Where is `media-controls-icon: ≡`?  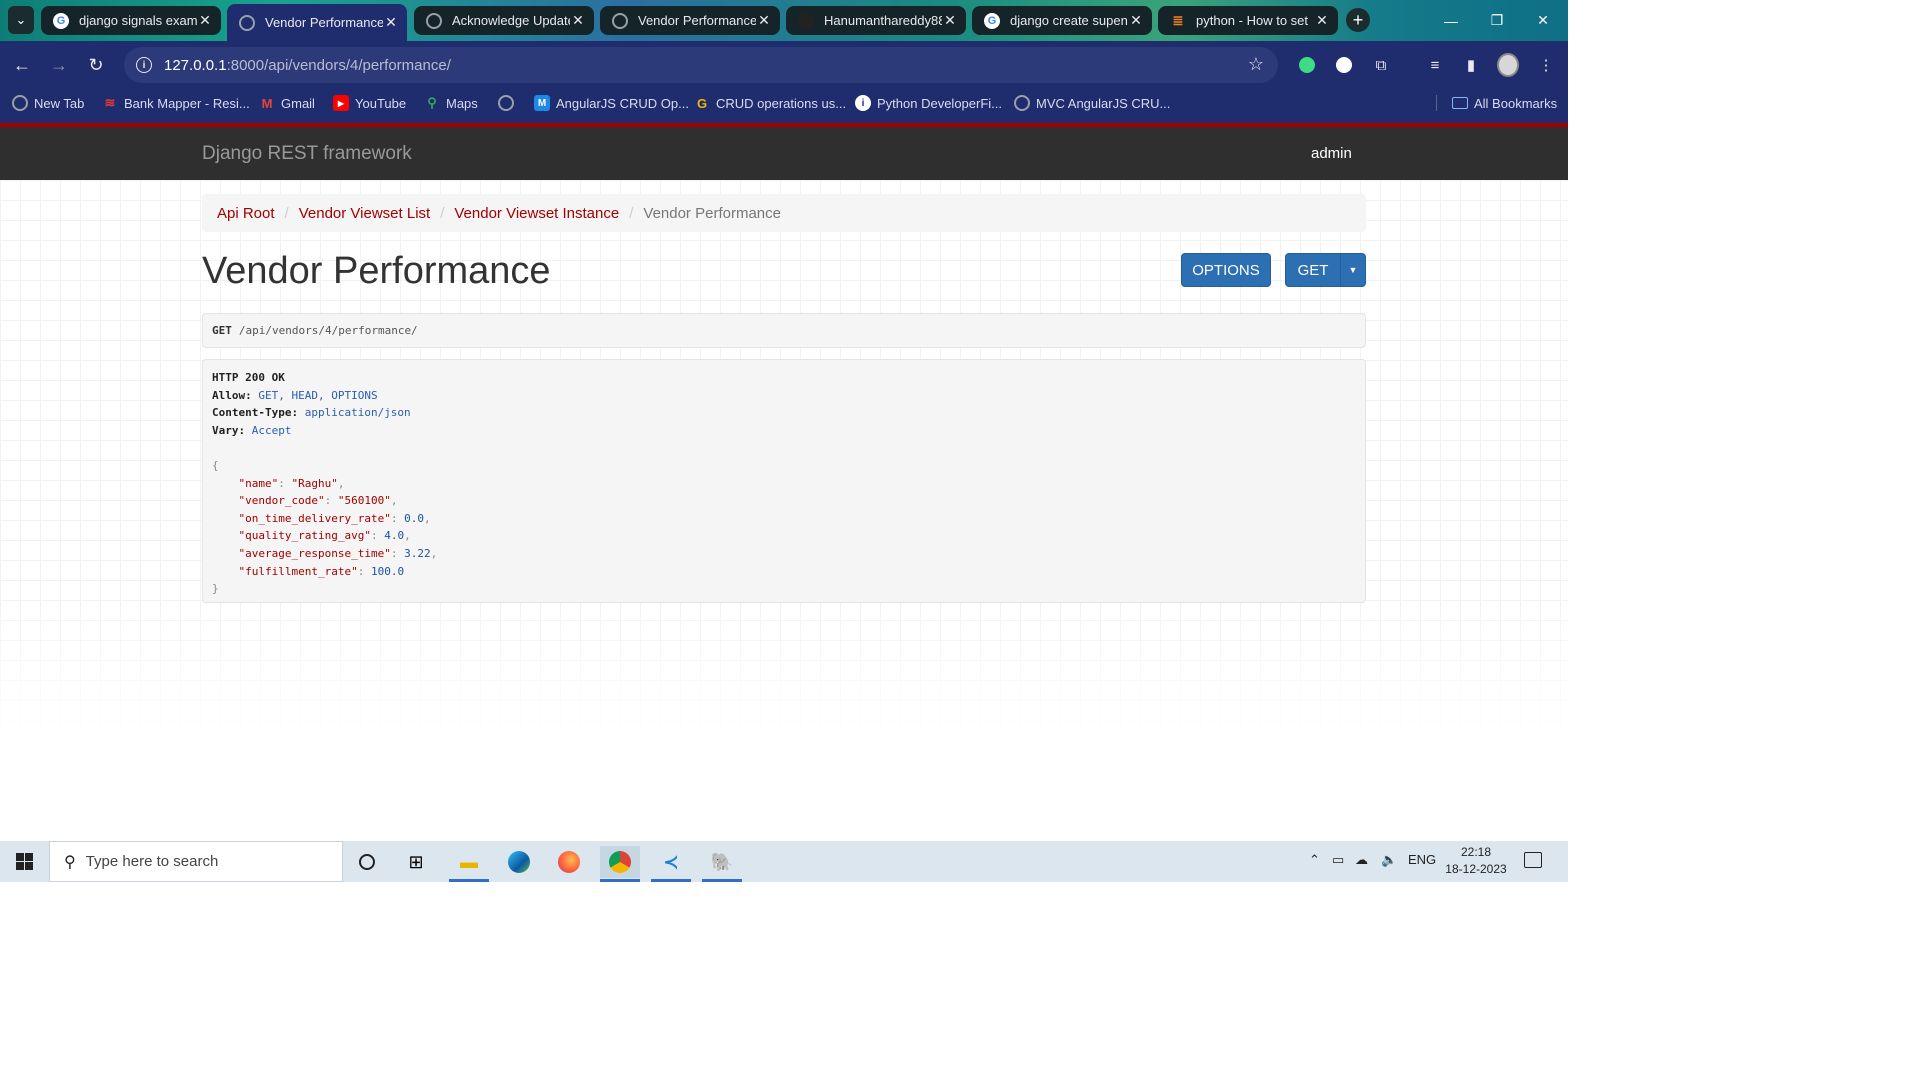 media-controls-icon: ≡ is located at coordinates (1435, 65).